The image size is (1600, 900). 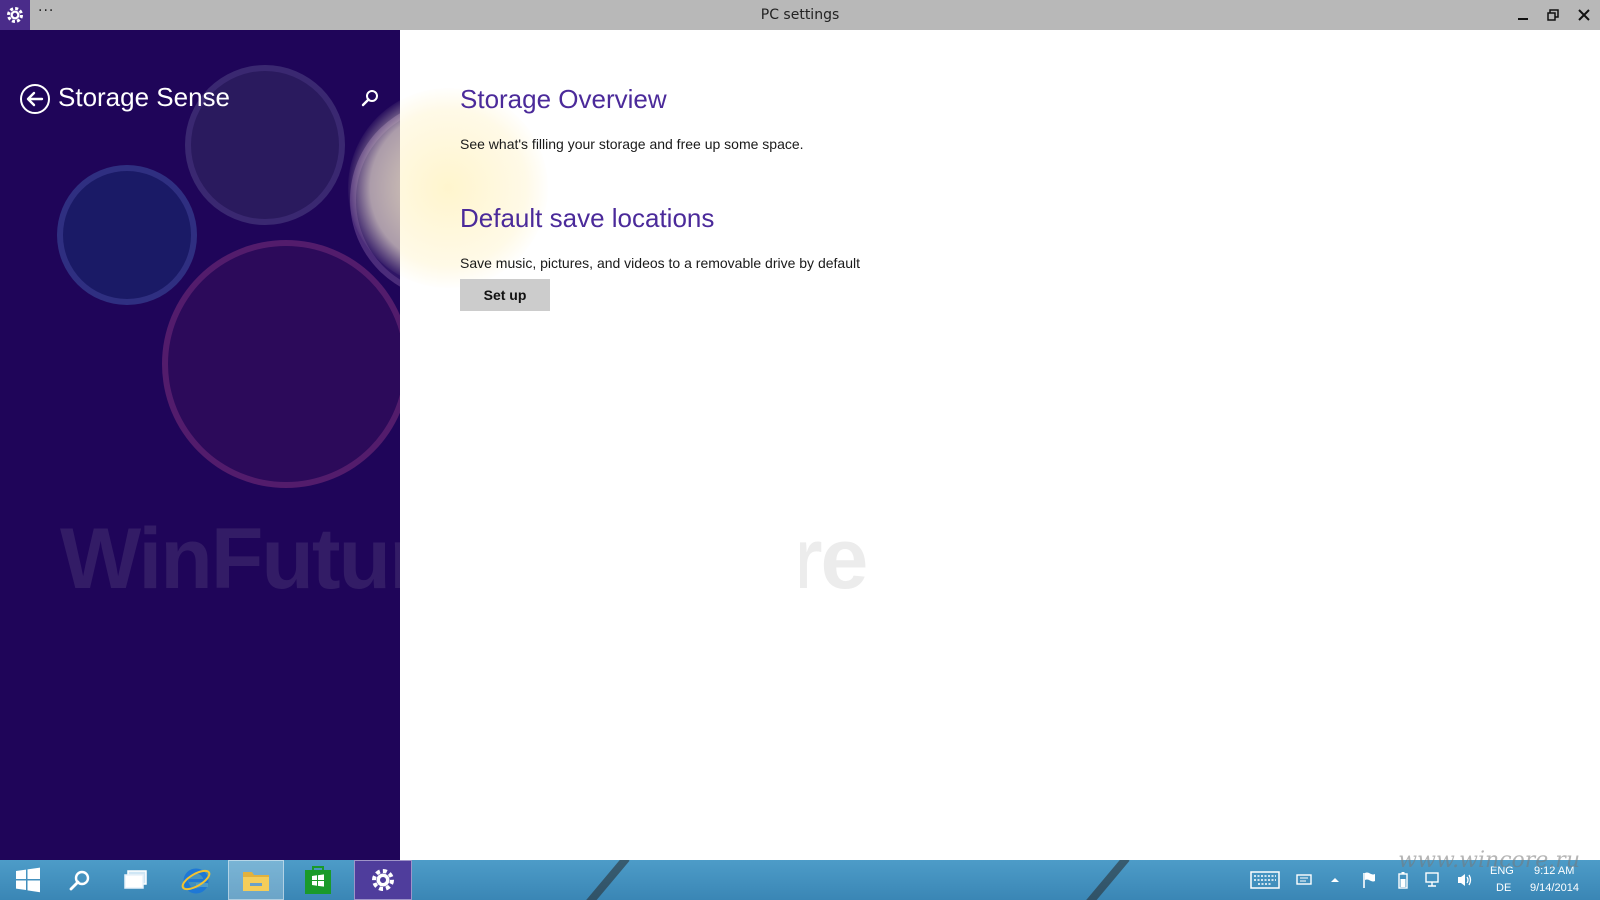 What do you see at coordinates (1554, 888) in the screenshot?
I see `clock-date: 9/14/2014` at bounding box center [1554, 888].